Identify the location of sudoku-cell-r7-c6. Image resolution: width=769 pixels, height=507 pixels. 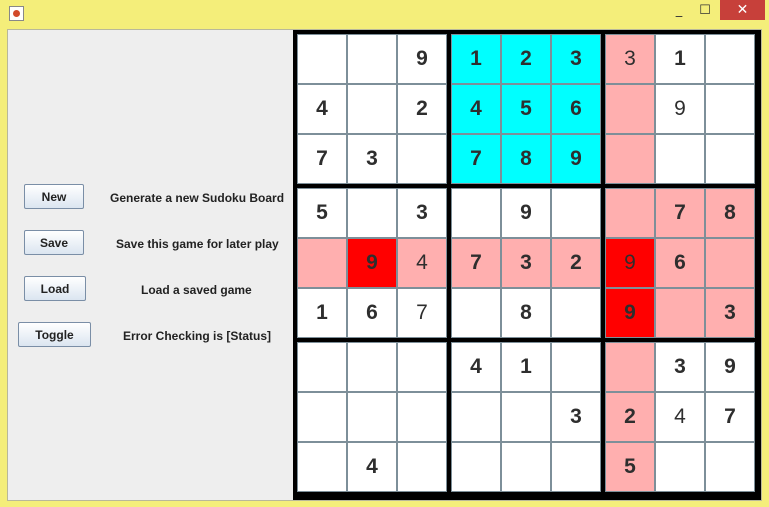
(576, 367).